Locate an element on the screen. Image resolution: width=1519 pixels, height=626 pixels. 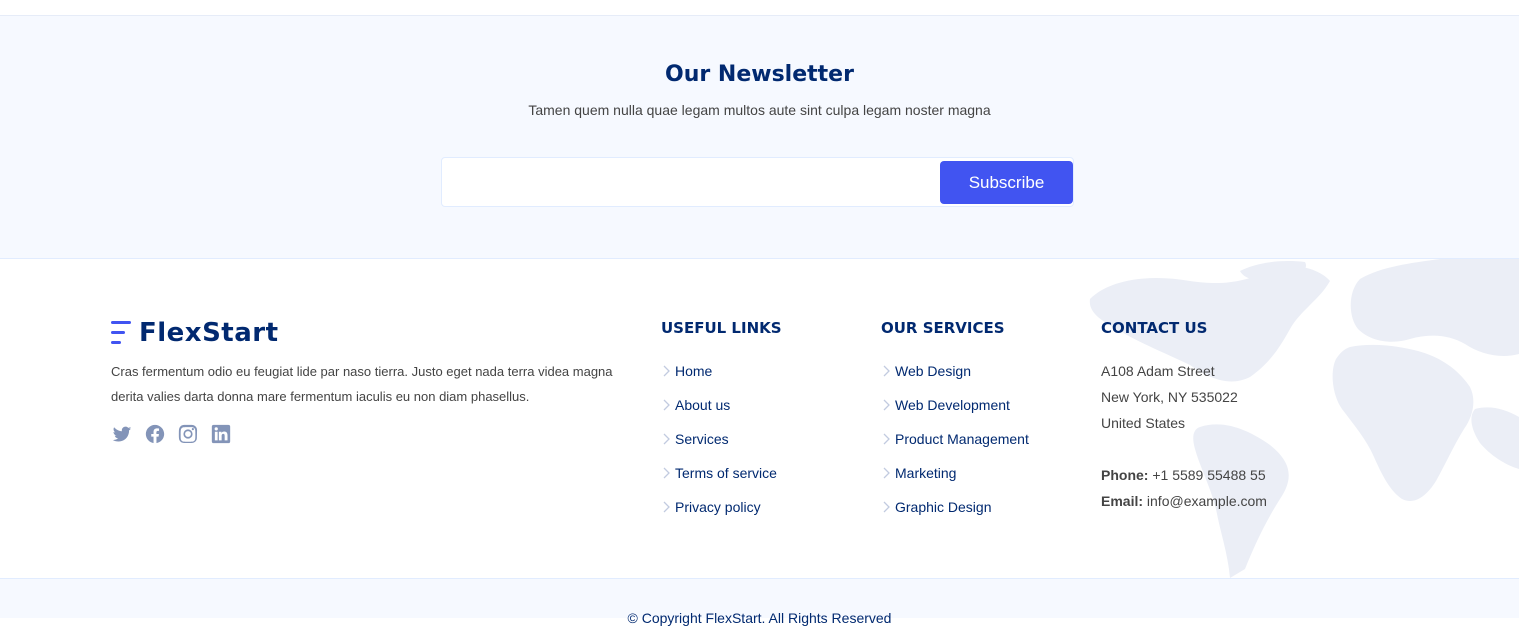
link-web-design: Web Design is located at coordinates (933, 371).